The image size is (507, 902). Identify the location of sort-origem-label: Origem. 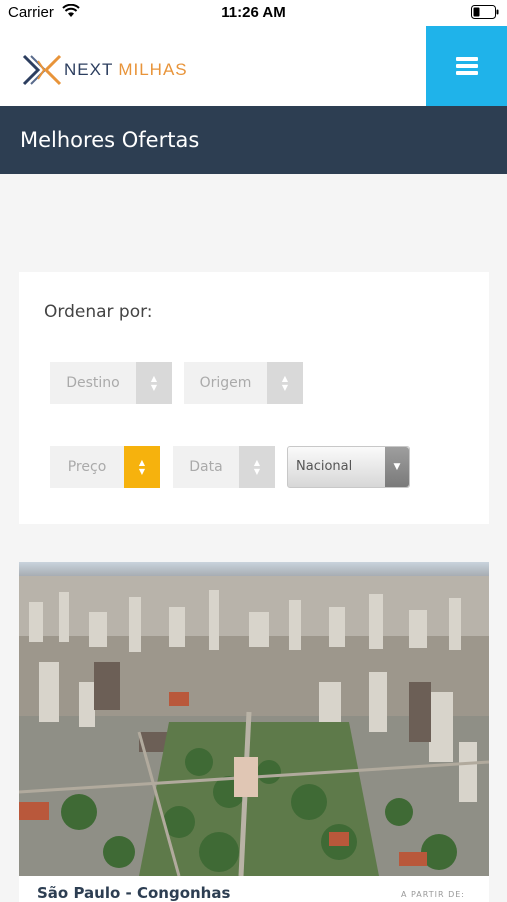
(225, 383).